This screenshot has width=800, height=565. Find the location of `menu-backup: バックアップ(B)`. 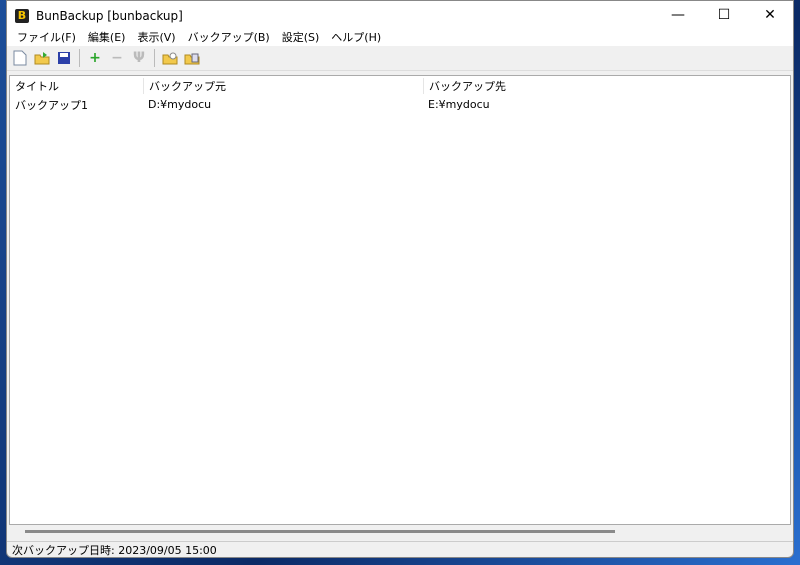

menu-backup: バックアップ(B) is located at coordinates (229, 38).